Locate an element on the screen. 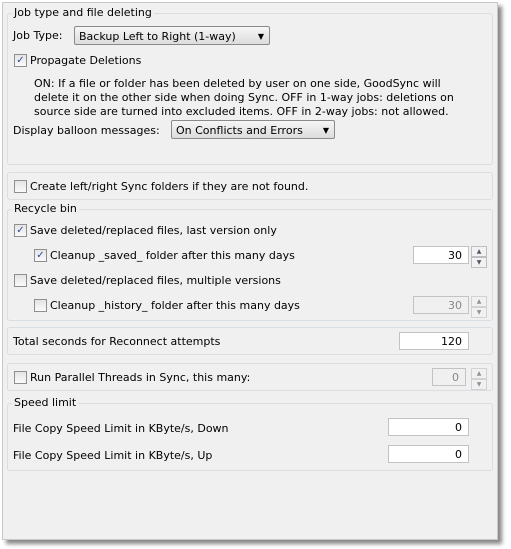  save-multiple-versions-checkbox is located at coordinates (20, 280).